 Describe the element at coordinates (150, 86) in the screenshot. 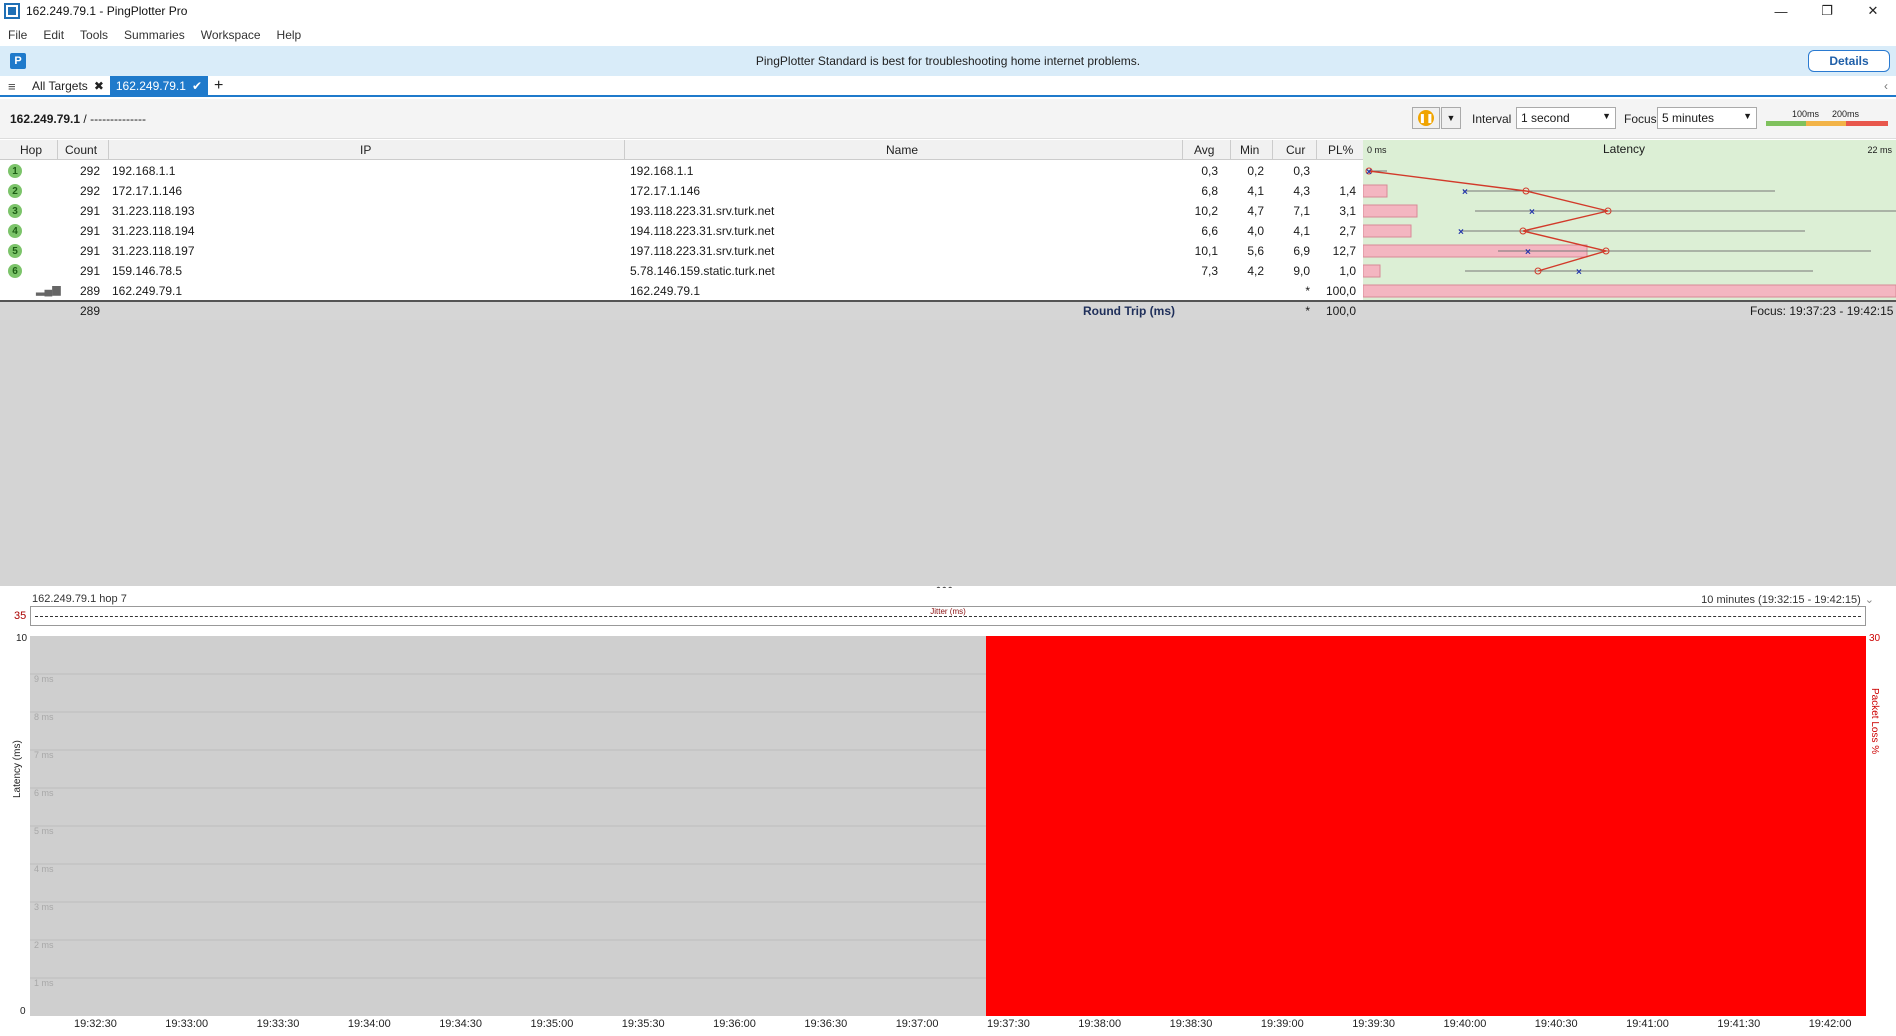

I see `tab-label: 162.249.79.1` at that location.